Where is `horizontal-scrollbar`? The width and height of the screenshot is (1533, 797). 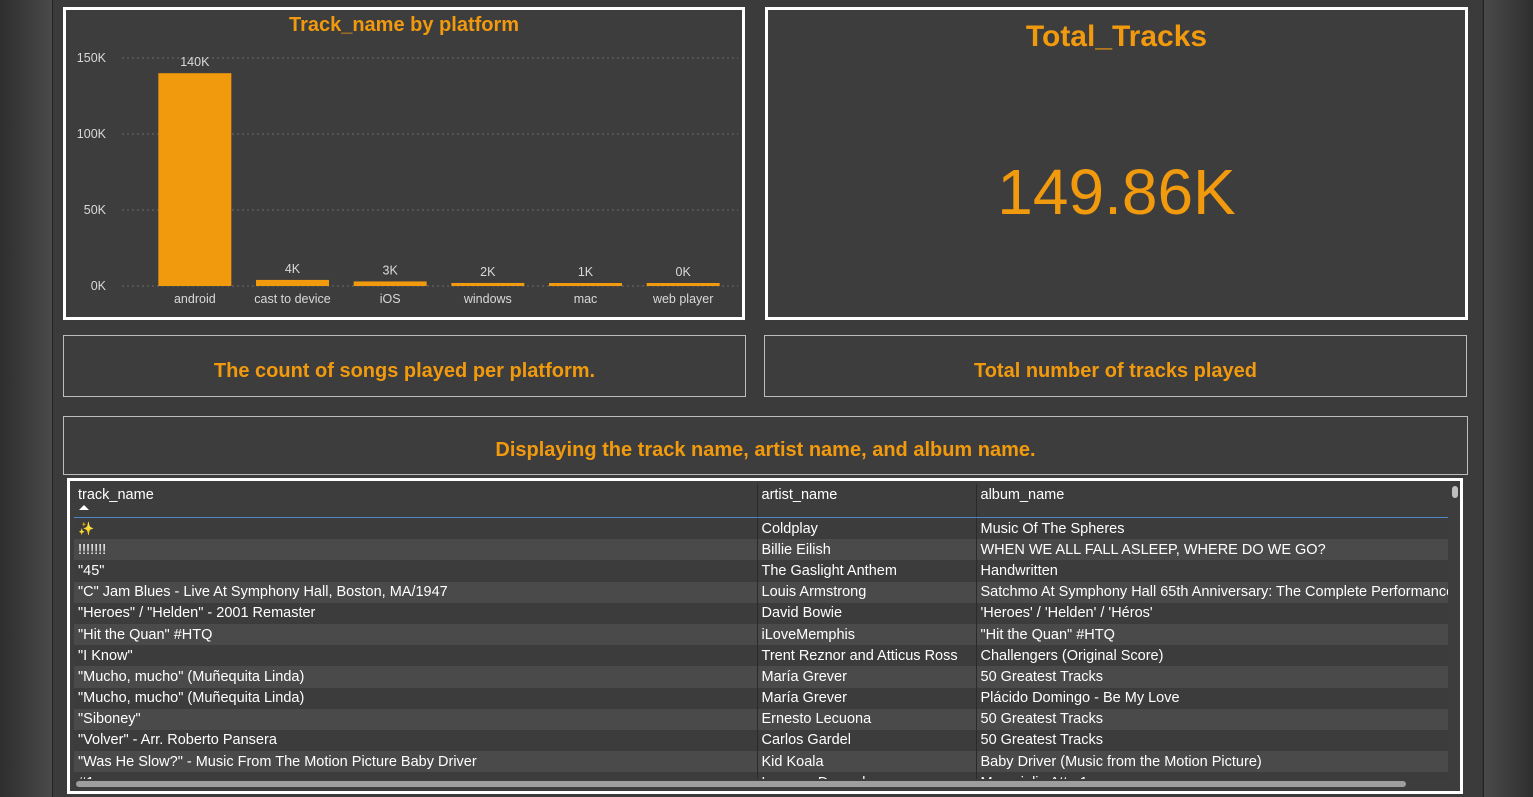
horizontal-scrollbar is located at coordinates (762, 784).